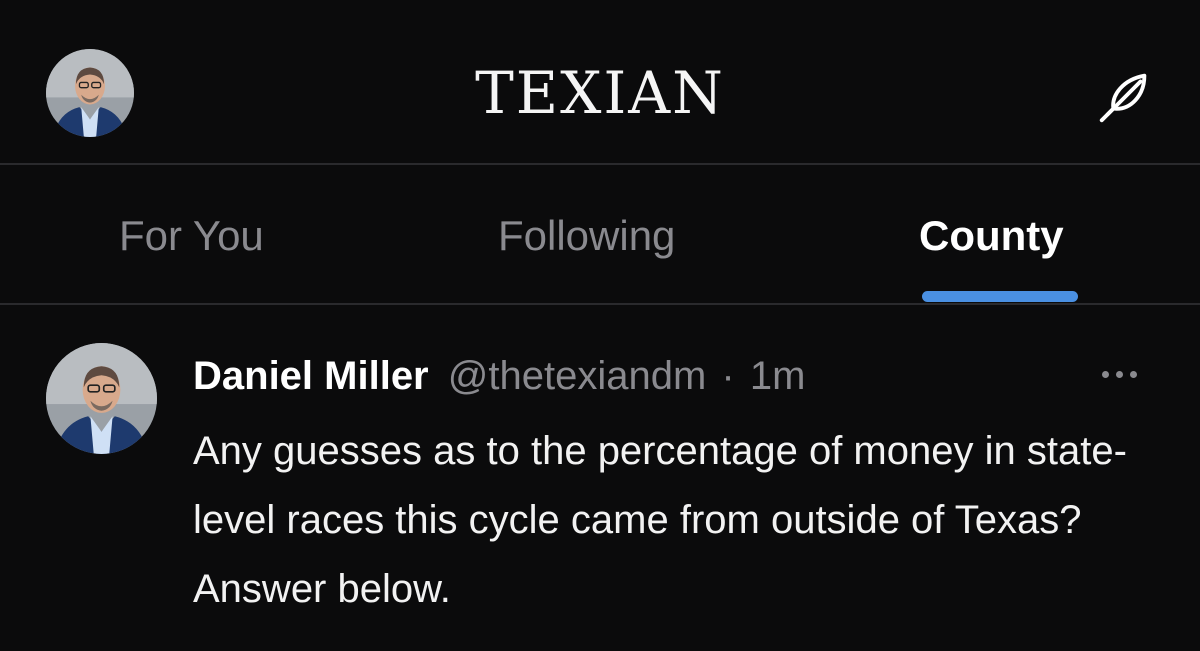 Image resolution: width=1200 pixels, height=651 pixels. What do you see at coordinates (311, 376) in the screenshot?
I see `author-name: Daniel Miller` at bounding box center [311, 376].